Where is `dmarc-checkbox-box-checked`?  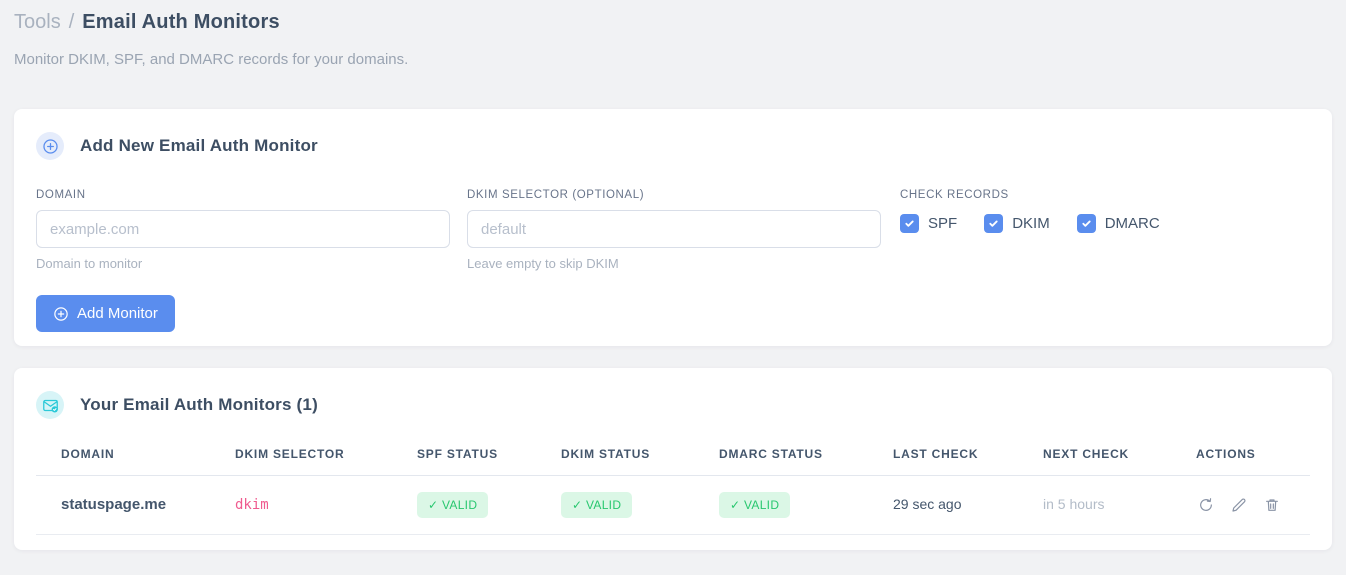
dmarc-checkbox-box-checked is located at coordinates (1086, 223).